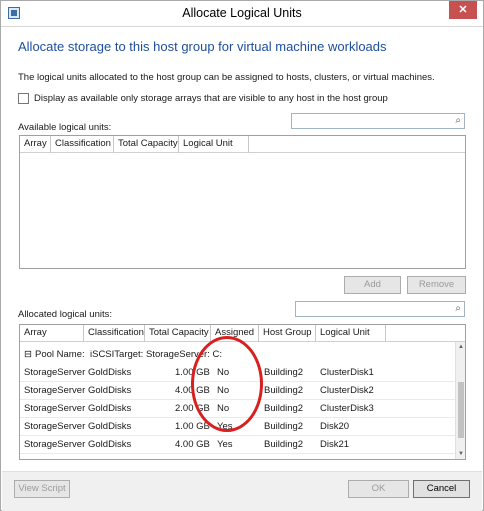 This screenshot has height=511, width=484. What do you see at coordinates (372, 285) in the screenshot?
I see `add-button: Add` at bounding box center [372, 285].